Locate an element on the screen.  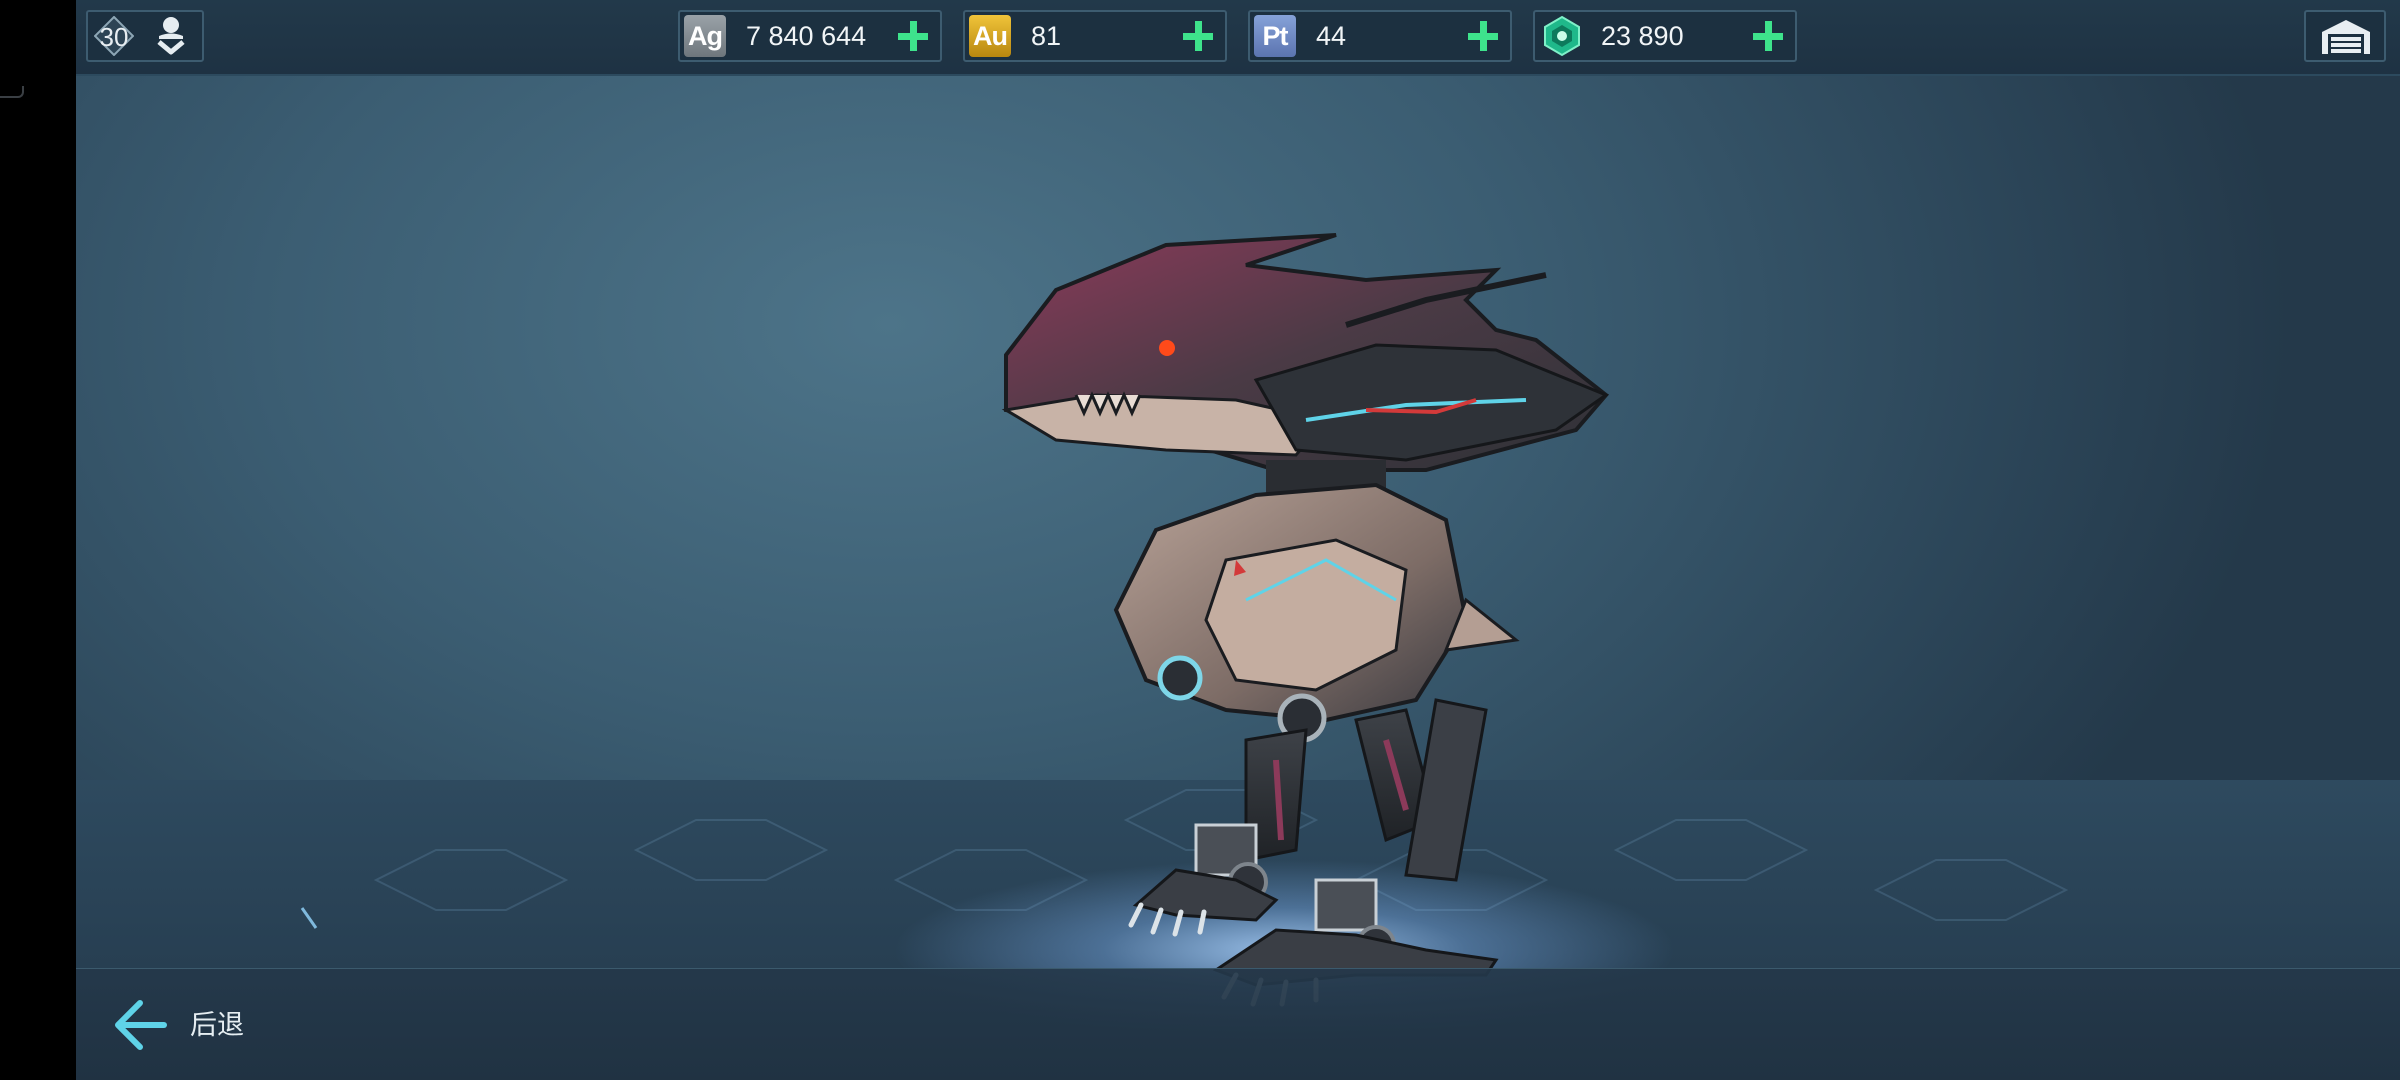
gold-badge-icon: Au is located at coordinates (990, 36).